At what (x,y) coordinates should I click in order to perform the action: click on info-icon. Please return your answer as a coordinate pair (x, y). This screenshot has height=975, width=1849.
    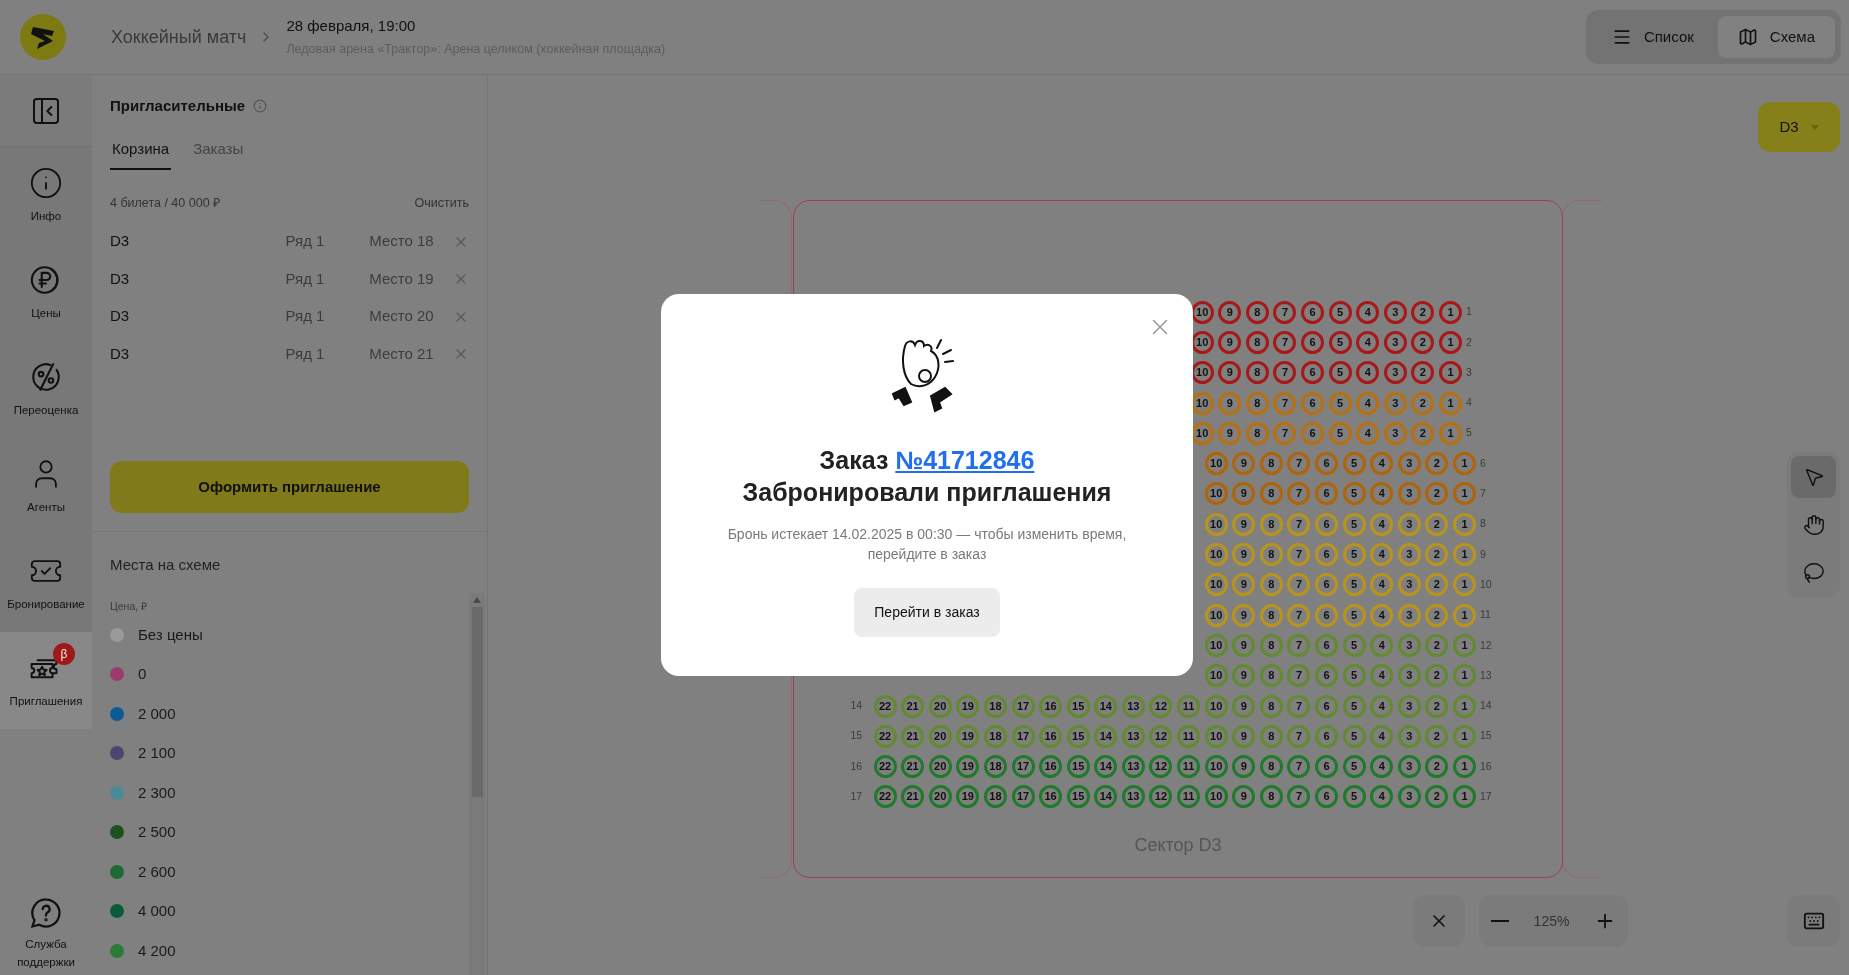
    Looking at the image, I should click on (260, 106).